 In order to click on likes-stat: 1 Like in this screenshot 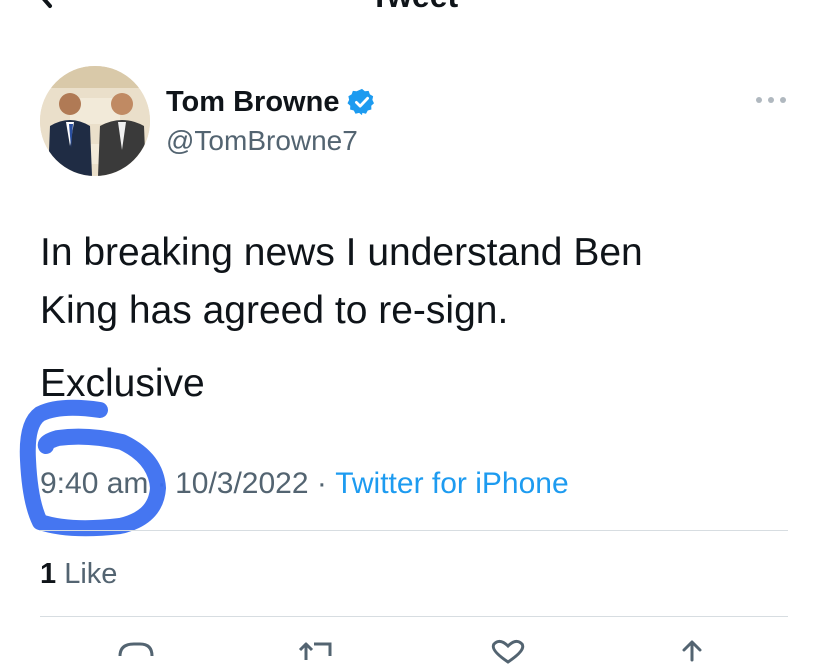, I will do `click(78, 574)`.